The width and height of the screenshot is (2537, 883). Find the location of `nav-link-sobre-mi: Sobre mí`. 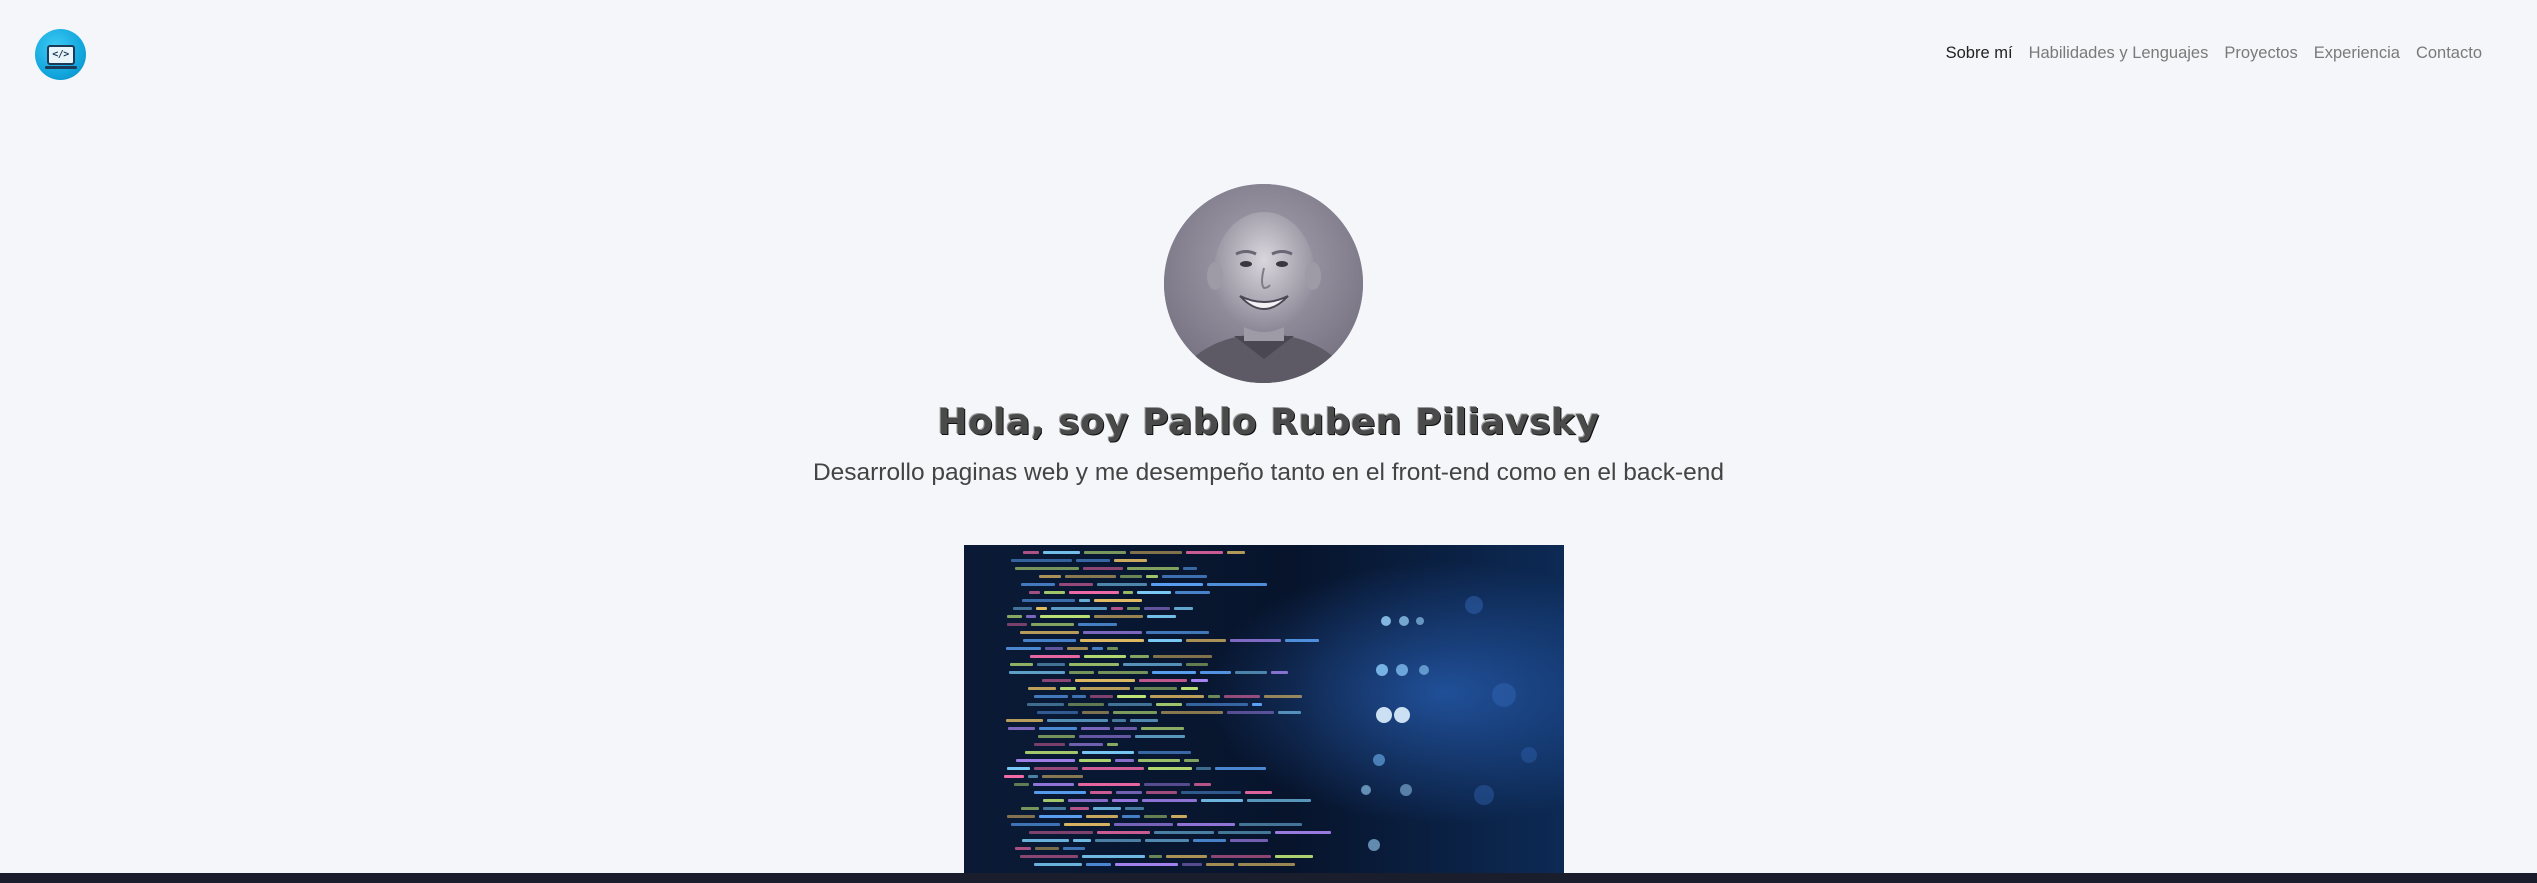

nav-link-sobre-mi: Sobre mí is located at coordinates (1979, 53).